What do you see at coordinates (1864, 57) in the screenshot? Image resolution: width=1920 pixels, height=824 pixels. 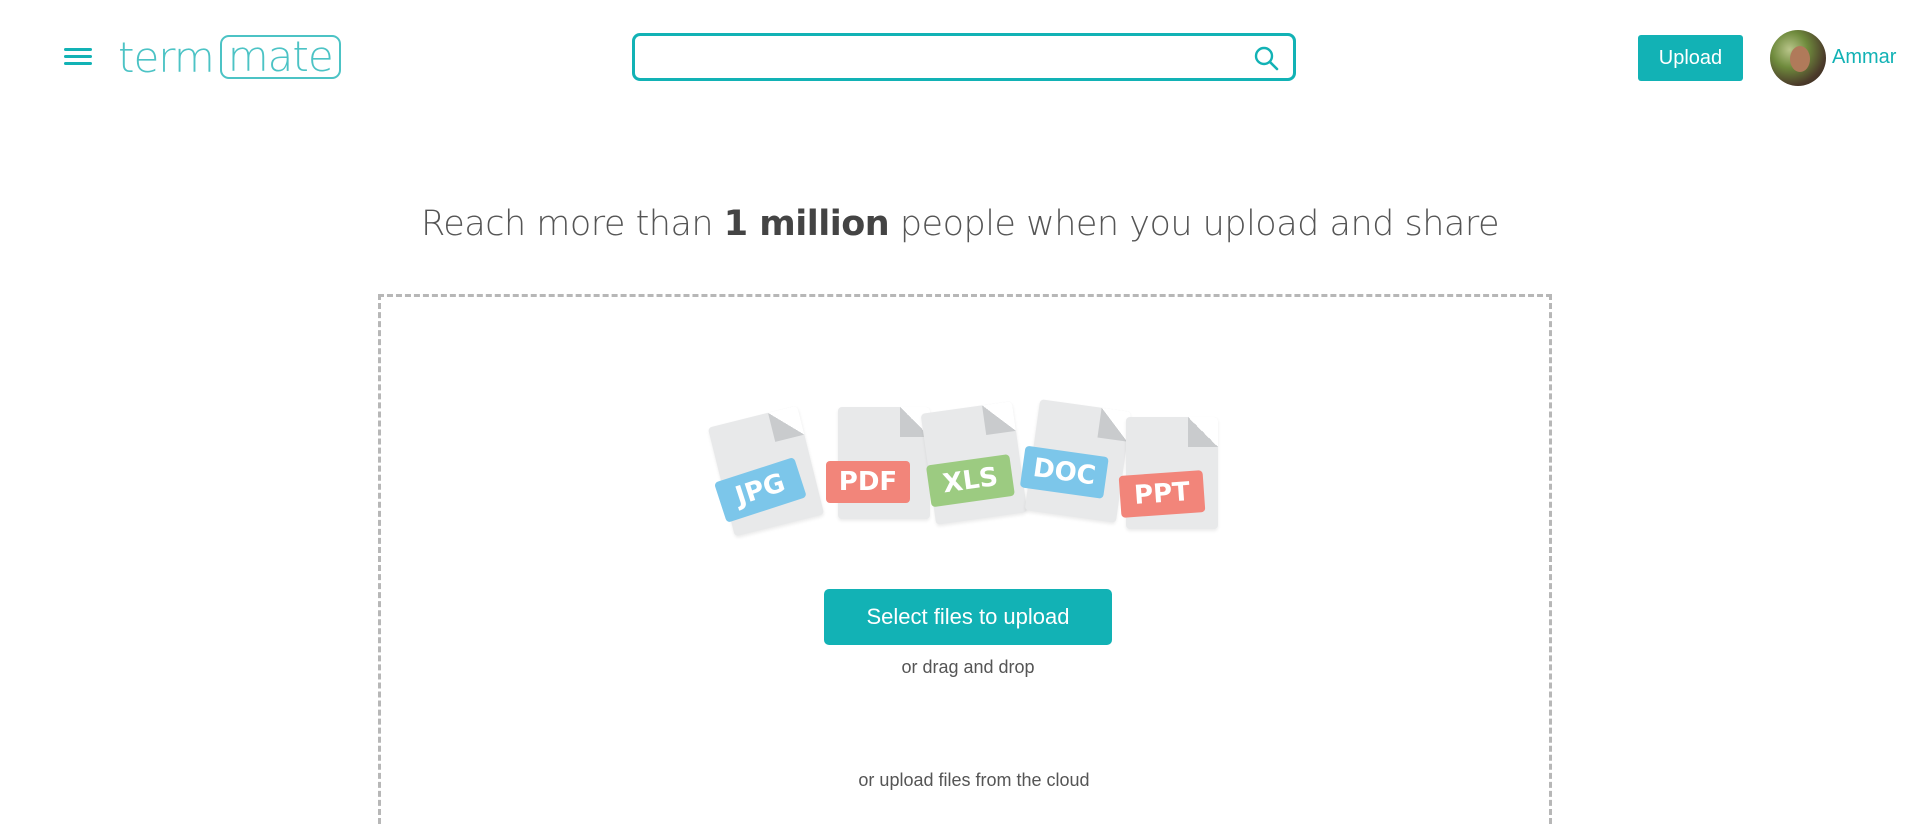 I see `user-name-link: Ammar` at bounding box center [1864, 57].